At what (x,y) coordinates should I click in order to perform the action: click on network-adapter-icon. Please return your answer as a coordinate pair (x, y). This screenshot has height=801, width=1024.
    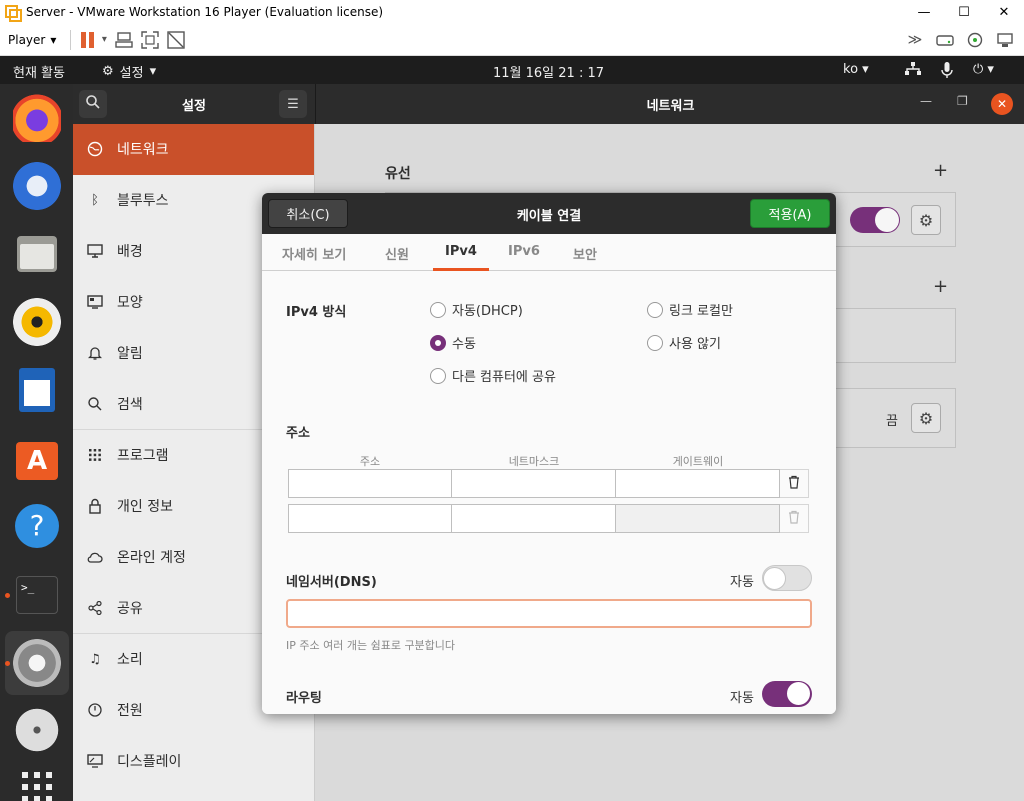
    Looking at the image, I should click on (1005, 40).